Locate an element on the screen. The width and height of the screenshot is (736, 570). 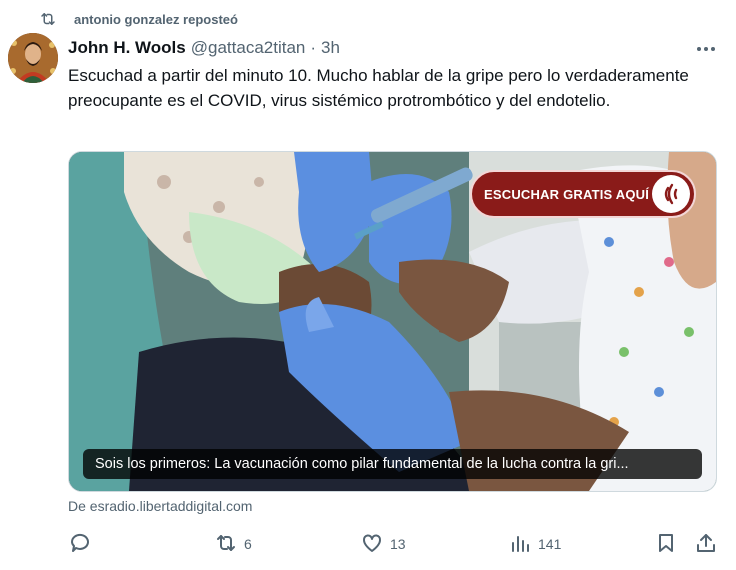
like-count: 13 is located at coordinates (398, 544).